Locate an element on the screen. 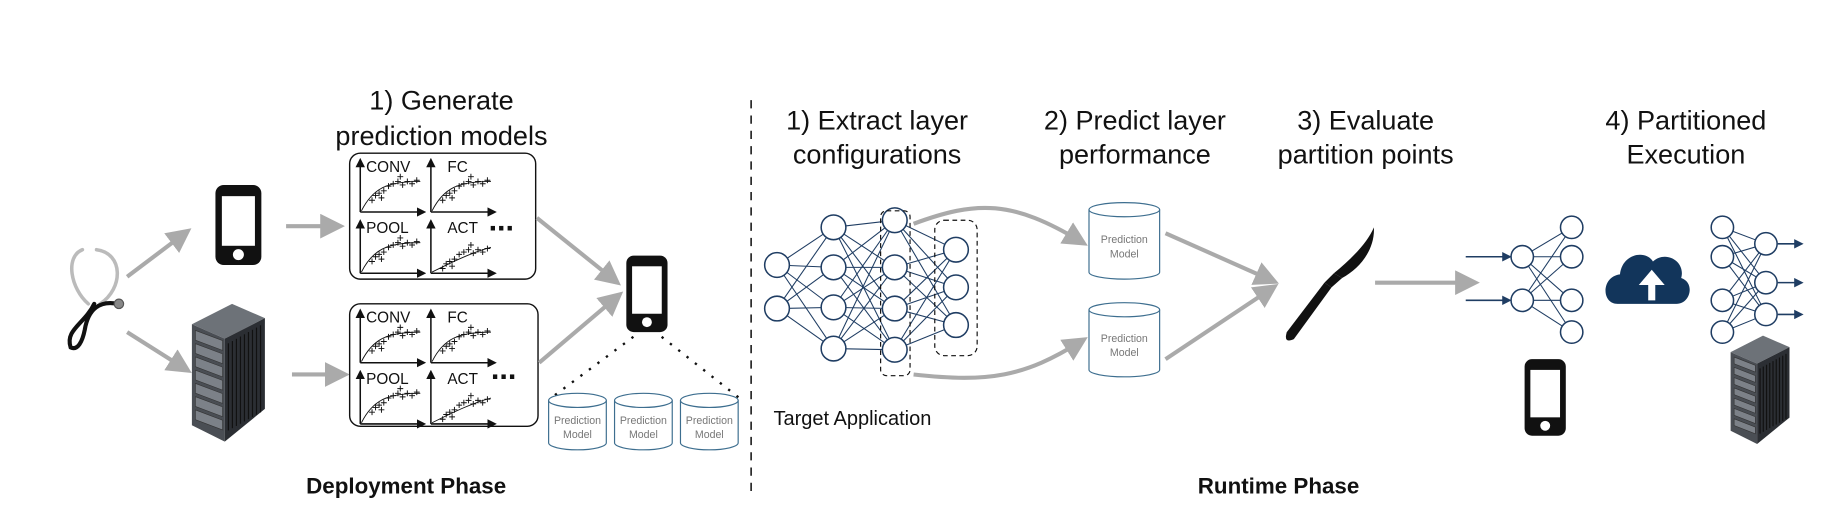 This screenshot has height=530, width=1846. arrow-to-server is located at coordinates (159, 352).